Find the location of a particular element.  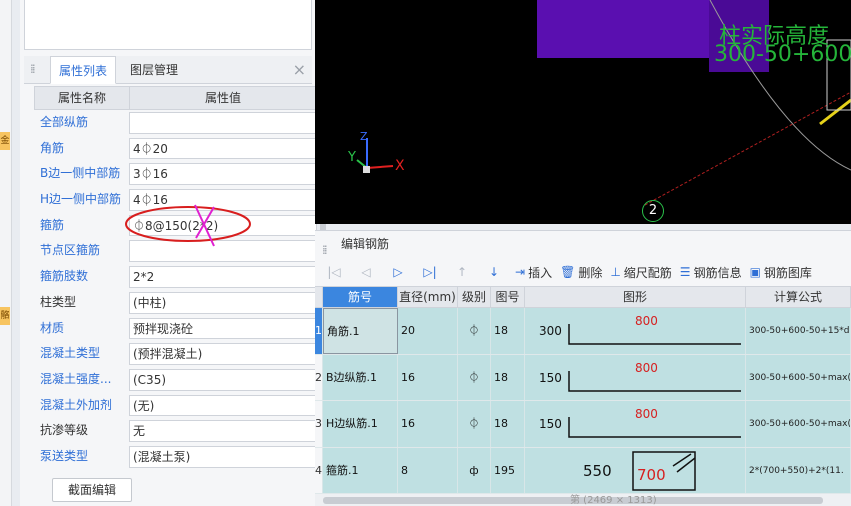

property-row: 混凝土强度... (C35) is located at coordinates (175, 380).